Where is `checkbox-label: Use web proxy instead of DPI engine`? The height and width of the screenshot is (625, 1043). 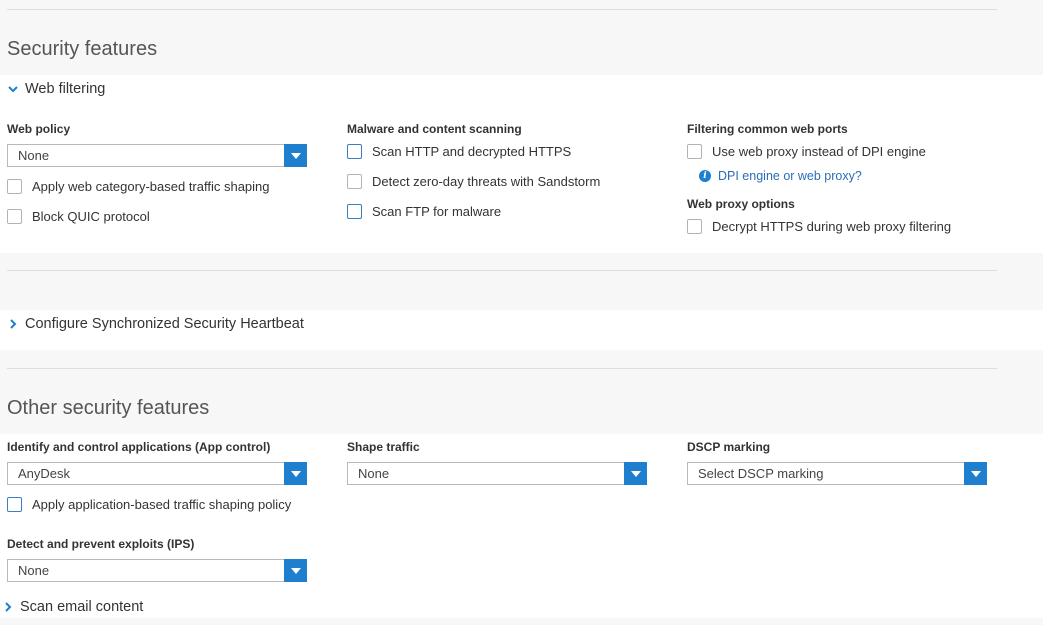 checkbox-label: Use web proxy instead of DPI engine is located at coordinates (819, 151).